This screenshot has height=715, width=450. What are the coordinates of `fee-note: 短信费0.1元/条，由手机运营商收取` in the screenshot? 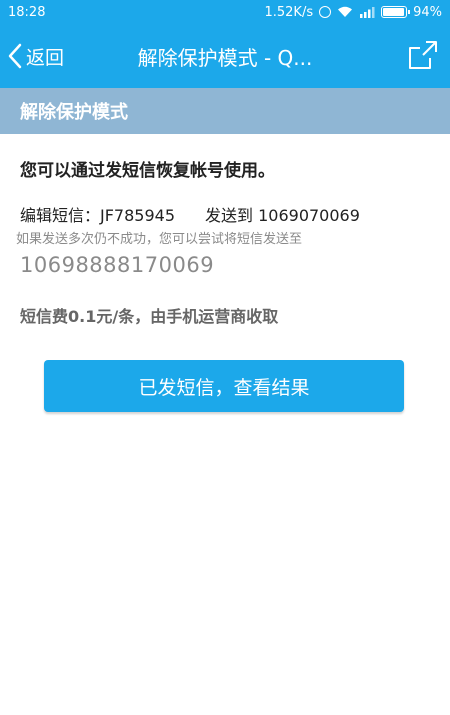 It's located at (149, 316).